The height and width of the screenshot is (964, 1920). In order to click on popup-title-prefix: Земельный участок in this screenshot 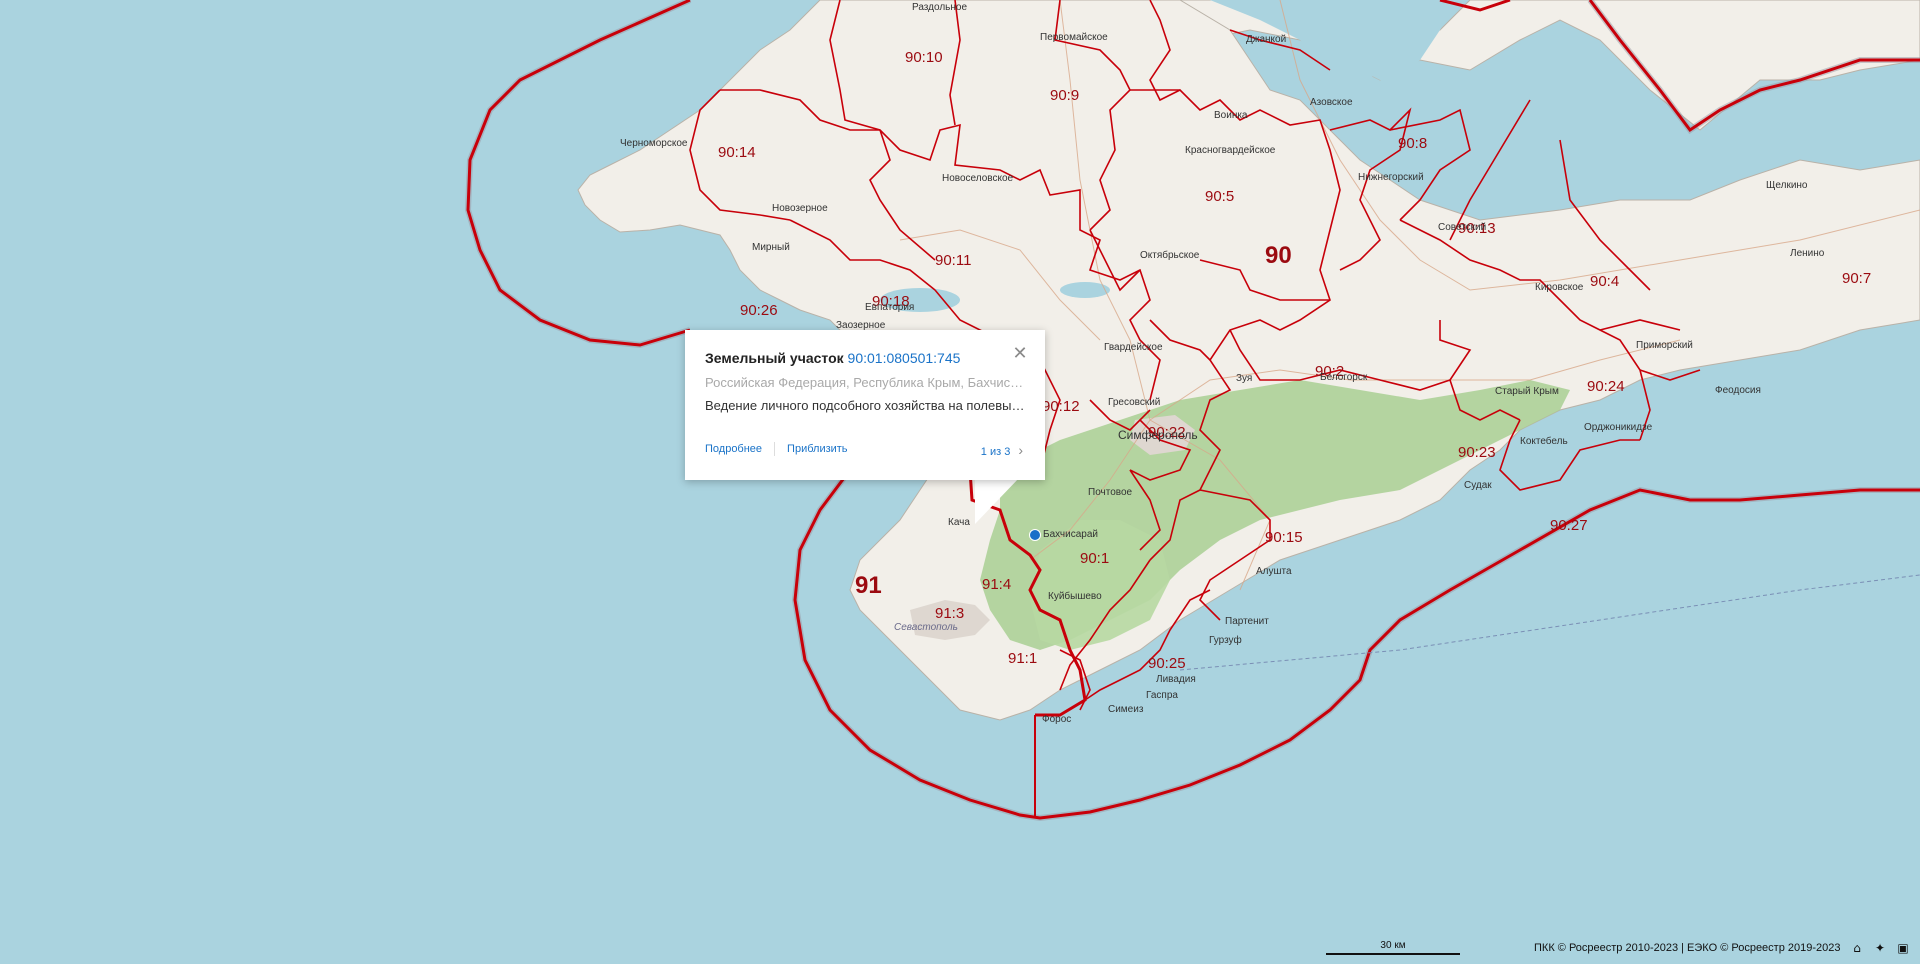, I will do `click(774, 358)`.